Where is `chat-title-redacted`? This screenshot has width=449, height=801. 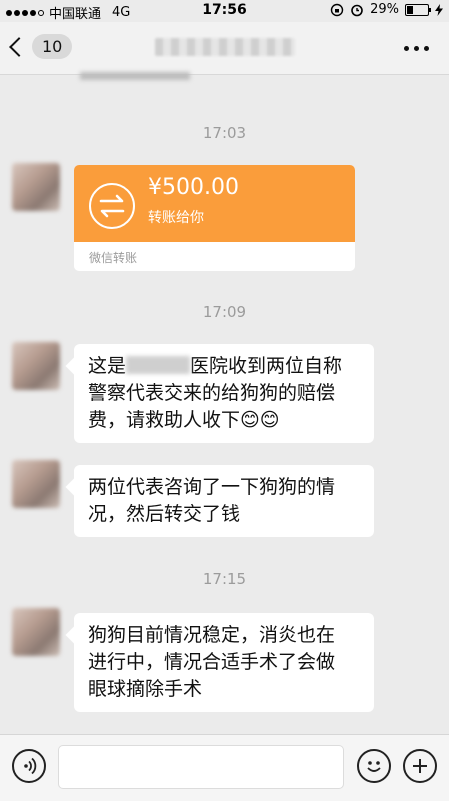 chat-title-redacted is located at coordinates (225, 47).